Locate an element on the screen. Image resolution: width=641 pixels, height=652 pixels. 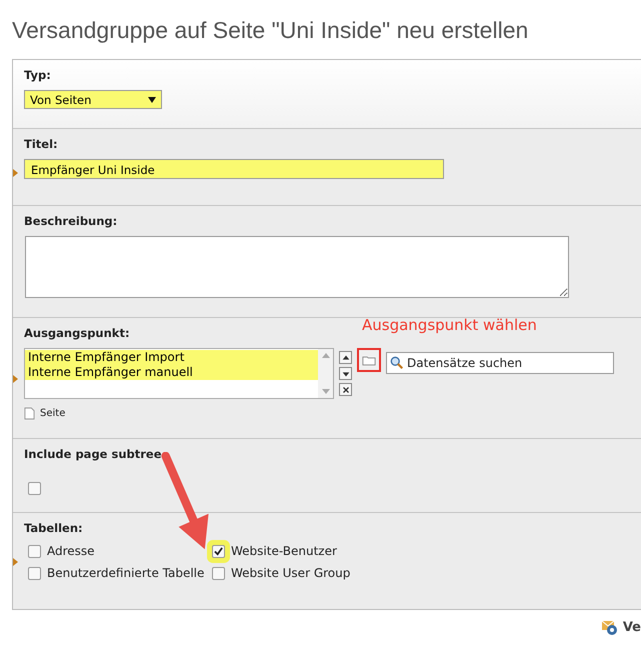
scroll-up-icon is located at coordinates (326, 355).